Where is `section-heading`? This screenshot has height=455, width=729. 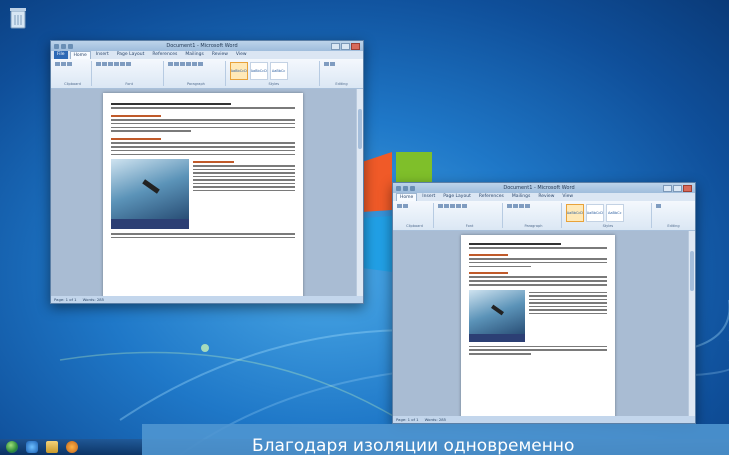
section-heading is located at coordinates (136, 138).